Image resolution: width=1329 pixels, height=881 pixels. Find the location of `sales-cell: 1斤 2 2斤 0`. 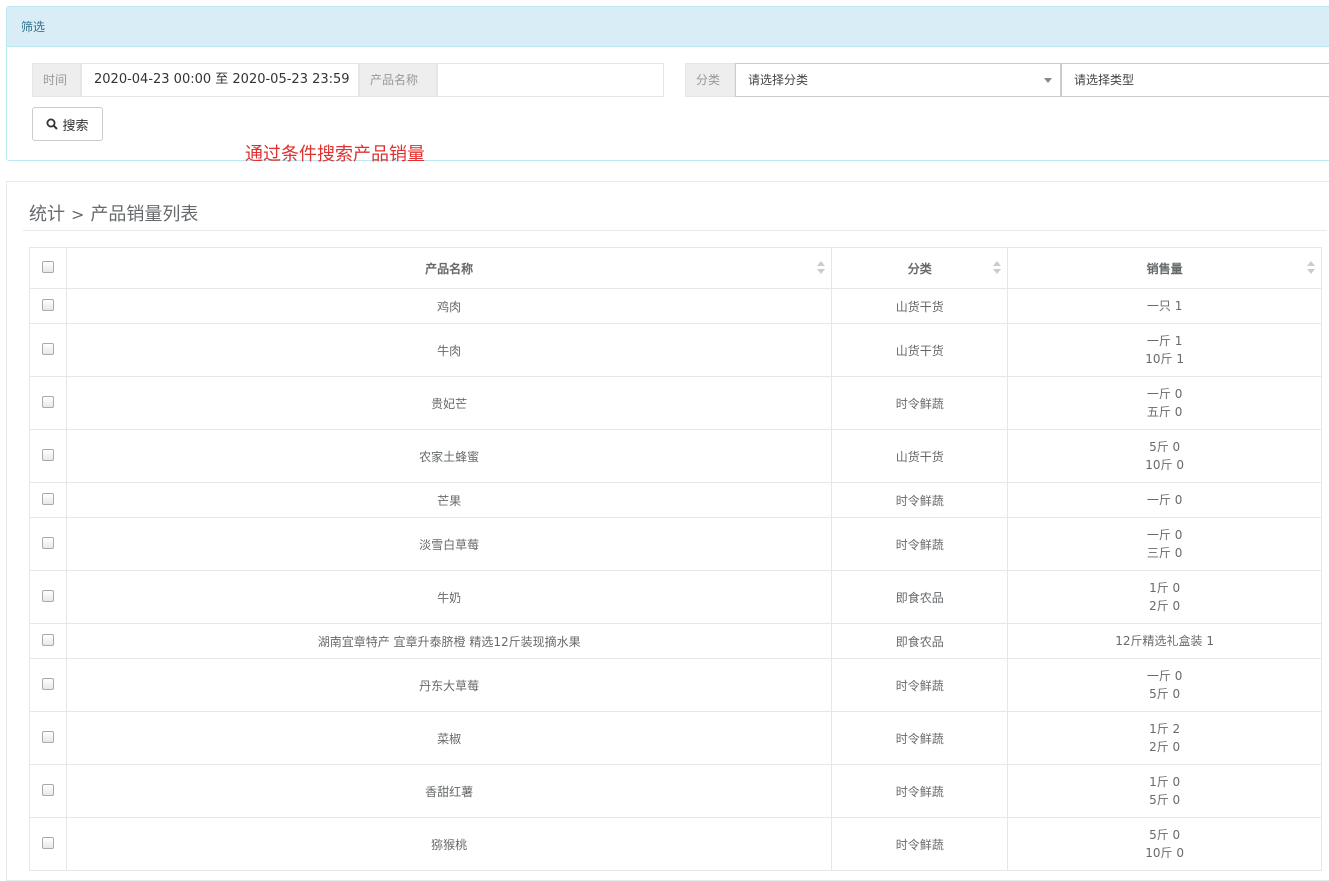

sales-cell: 1斤 2 2斤 0 is located at coordinates (1164, 738).